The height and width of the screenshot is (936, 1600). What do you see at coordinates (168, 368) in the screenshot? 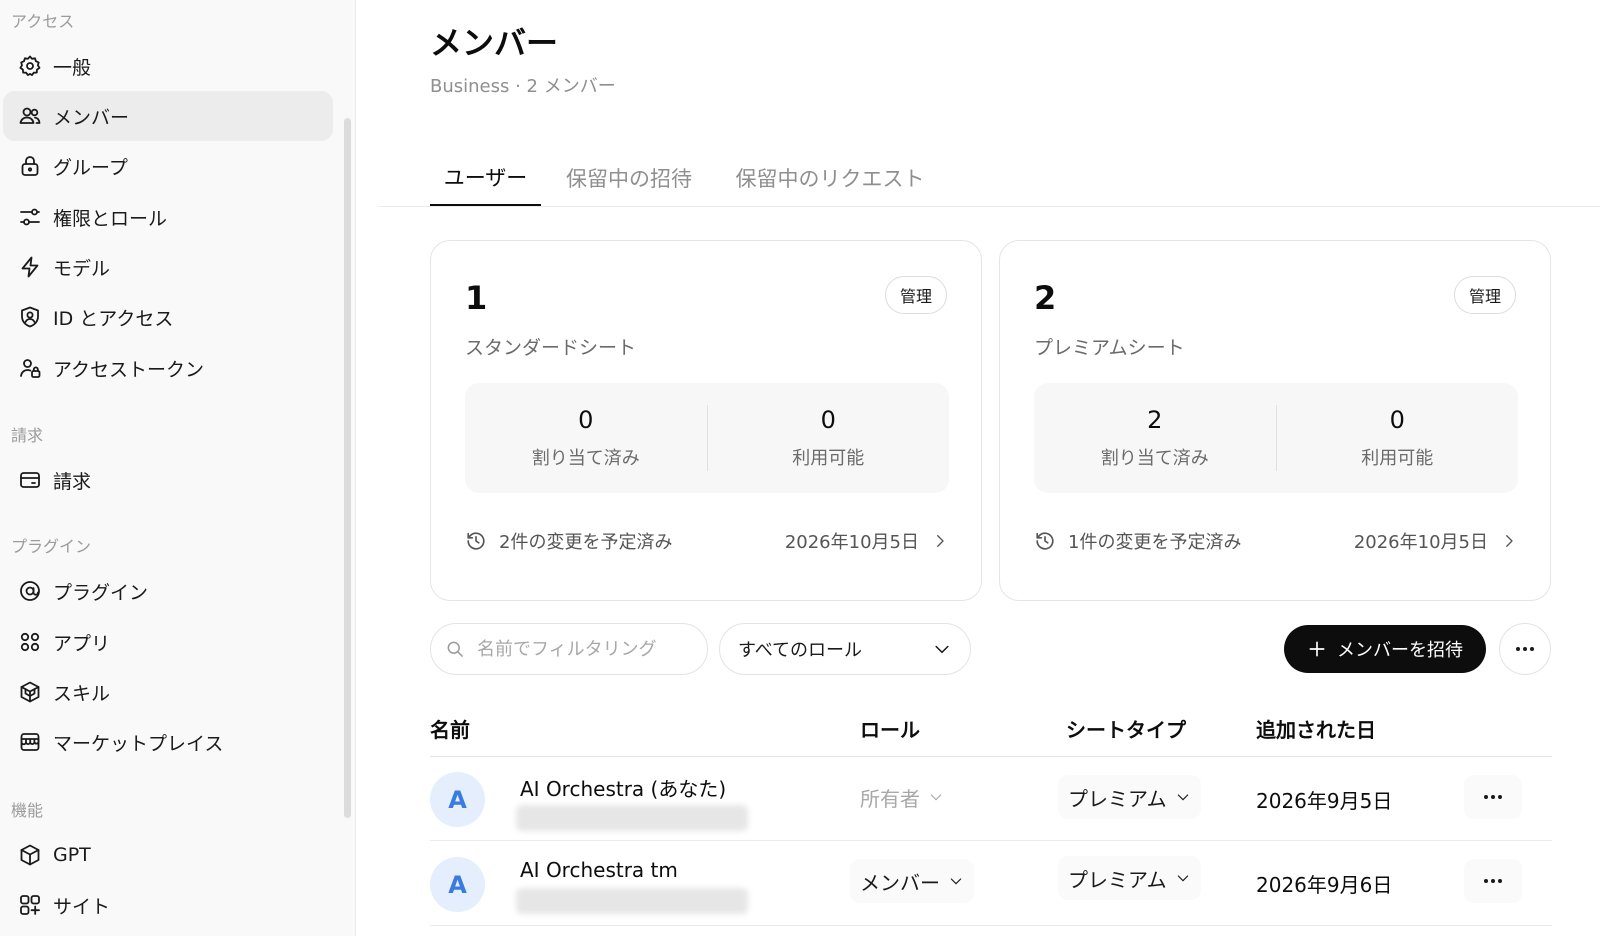
I see `sidebar-item-access-tokens: アクセストークン` at bounding box center [168, 368].